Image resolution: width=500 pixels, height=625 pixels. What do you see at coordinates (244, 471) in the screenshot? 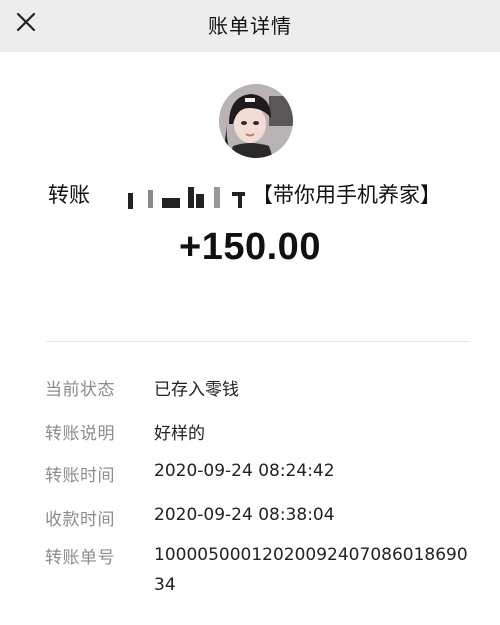
I see `transfer-time-value: 2020-09-24 08:24:42` at bounding box center [244, 471].